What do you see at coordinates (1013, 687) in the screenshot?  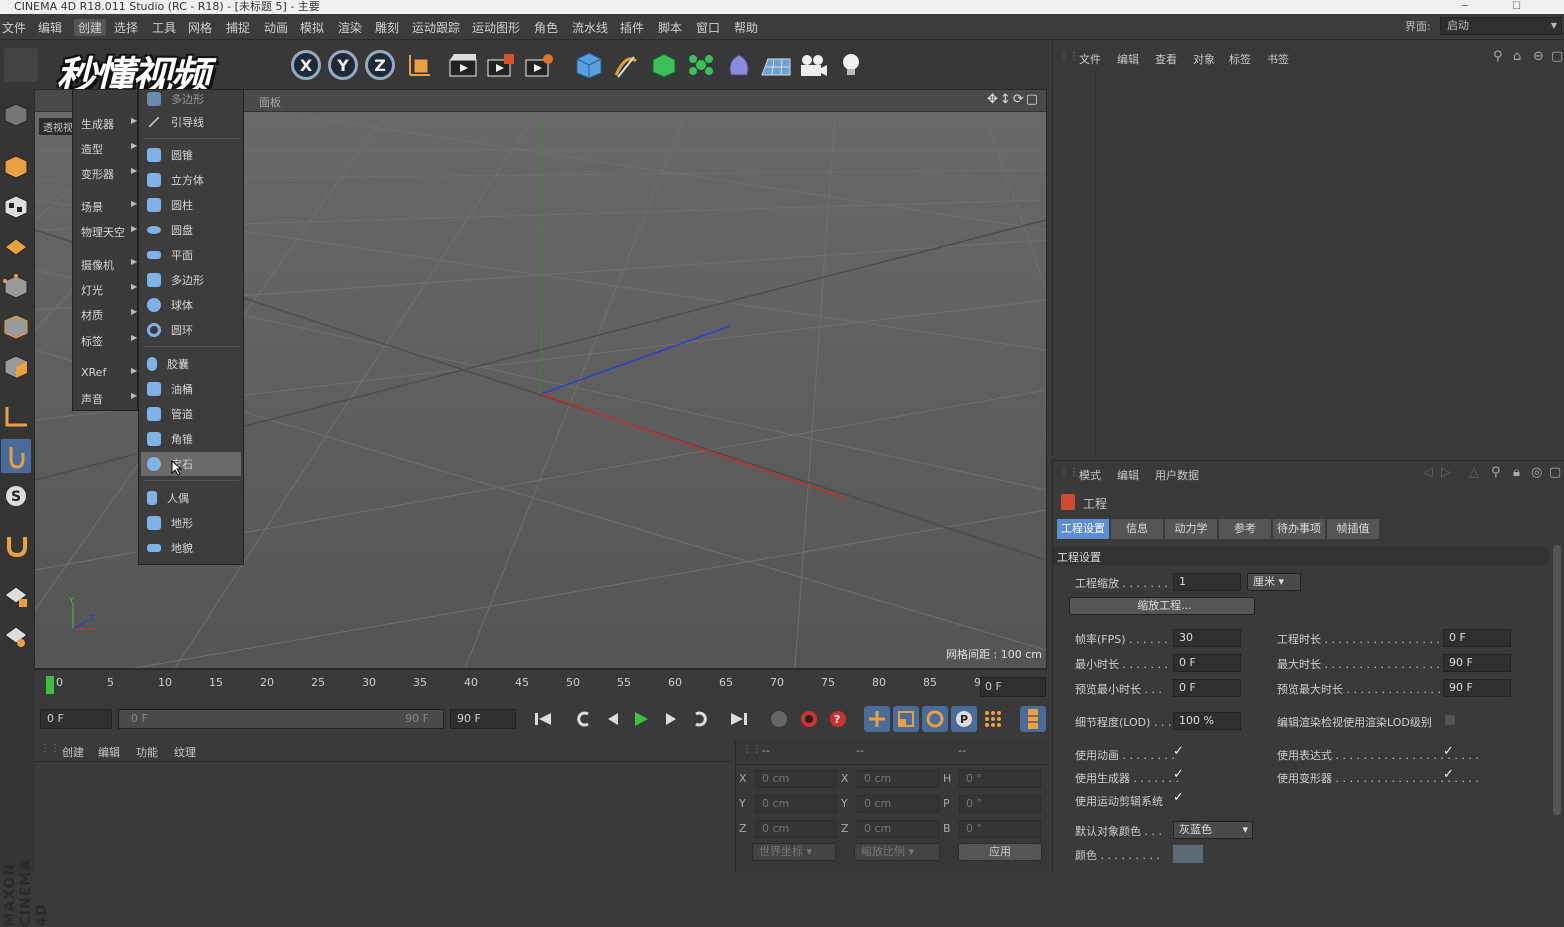 I see `current-frame-field: 0 F` at bounding box center [1013, 687].